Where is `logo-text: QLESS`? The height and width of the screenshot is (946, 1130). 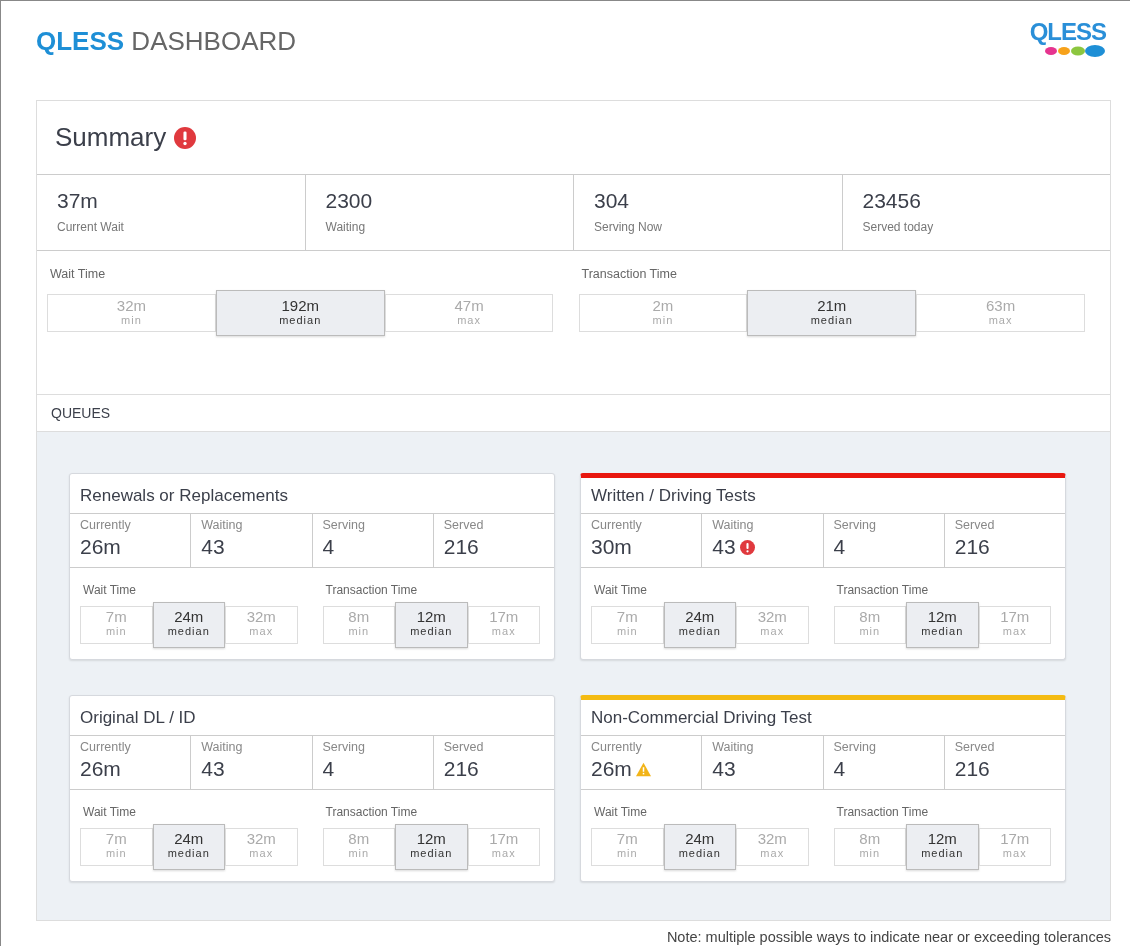 logo-text: QLESS is located at coordinates (1067, 32).